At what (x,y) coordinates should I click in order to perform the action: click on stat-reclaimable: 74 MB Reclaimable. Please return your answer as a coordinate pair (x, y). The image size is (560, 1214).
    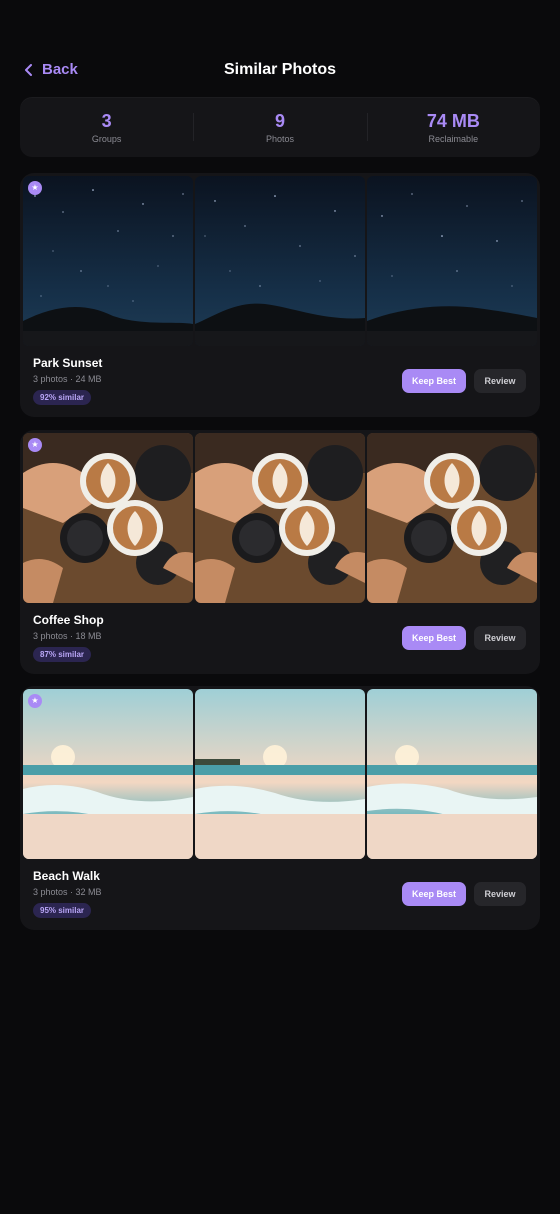
    Looking at the image, I should click on (453, 127).